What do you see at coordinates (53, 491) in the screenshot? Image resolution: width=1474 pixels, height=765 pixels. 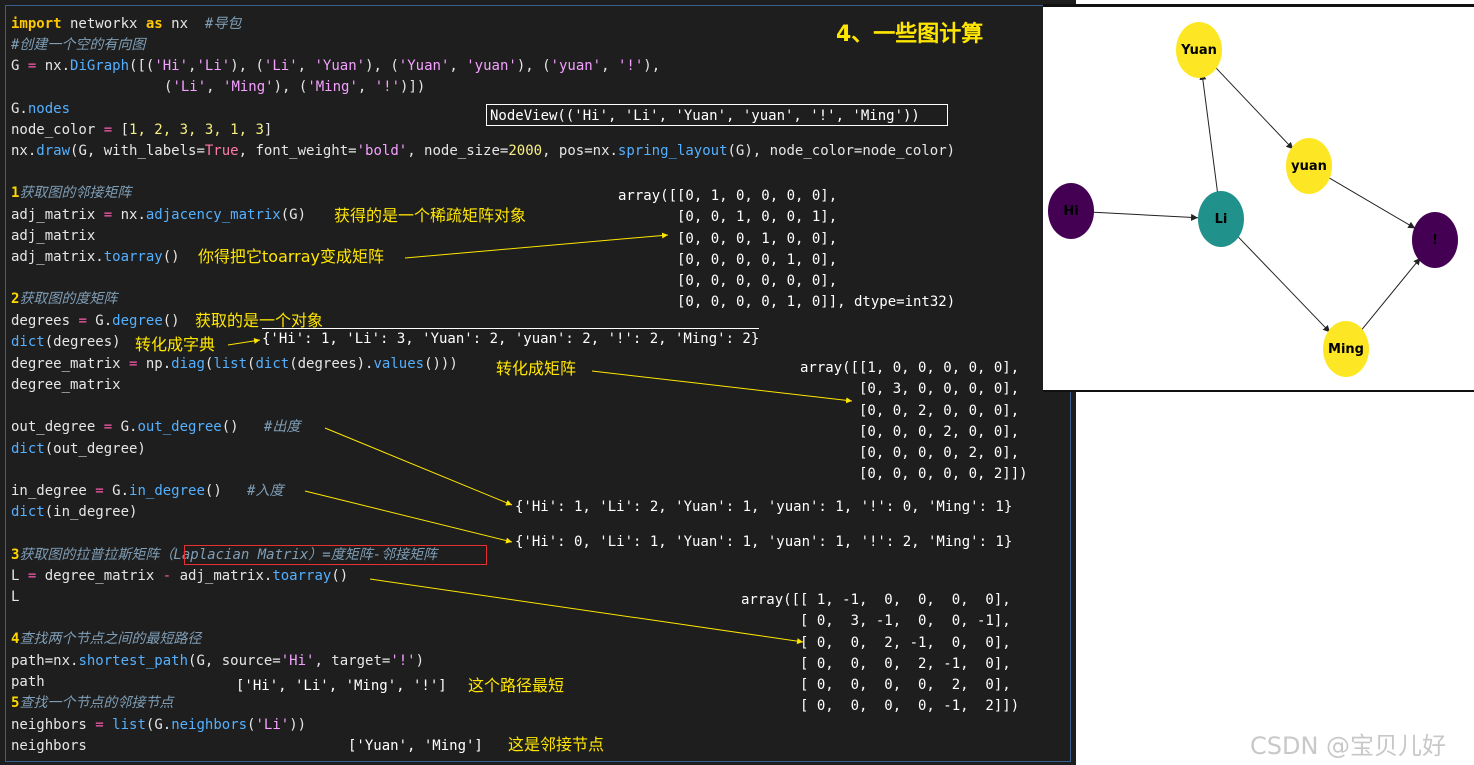 I see `code-text: in_degree` at bounding box center [53, 491].